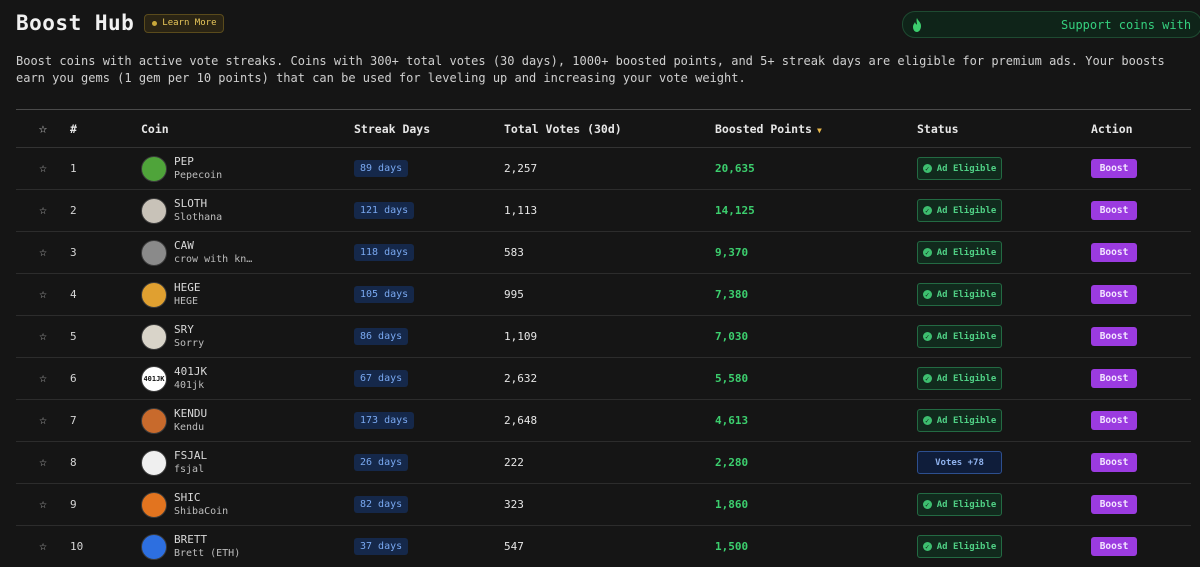 This screenshot has width=1200, height=567. I want to click on coin-name: Sorry, so click(189, 343).